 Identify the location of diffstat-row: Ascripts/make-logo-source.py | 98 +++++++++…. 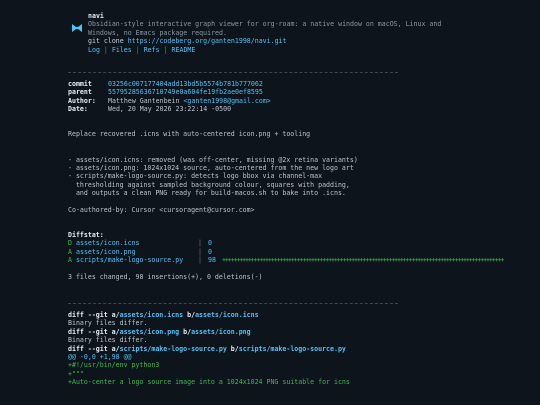
(303, 260).